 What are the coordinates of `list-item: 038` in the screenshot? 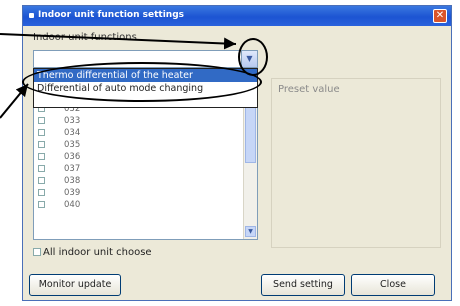 It's located at (145, 181).